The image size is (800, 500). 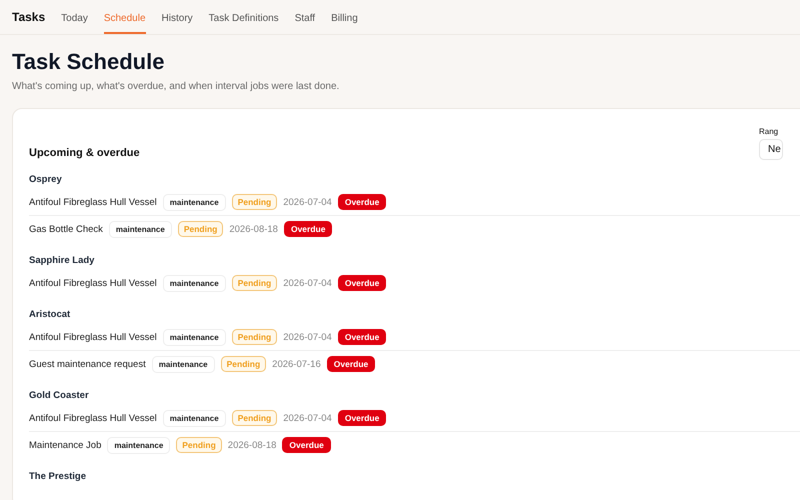 I want to click on task-name: Gas Bottle Check, so click(x=66, y=229).